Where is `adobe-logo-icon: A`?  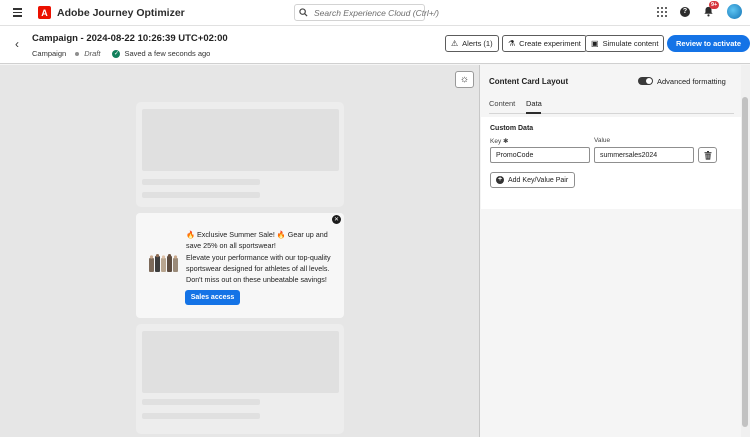
adobe-logo-icon: A is located at coordinates (44, 12).